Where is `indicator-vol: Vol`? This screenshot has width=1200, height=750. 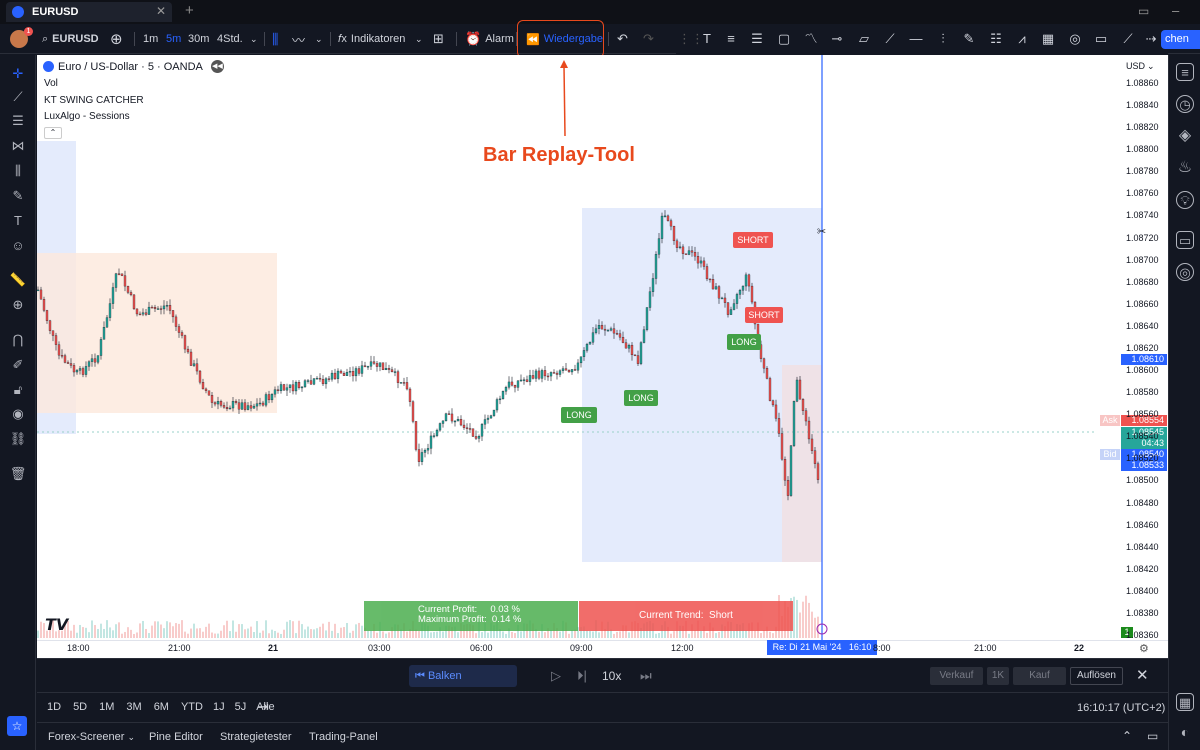 indicator-vol: Vol is located at coordinates (51, 83).